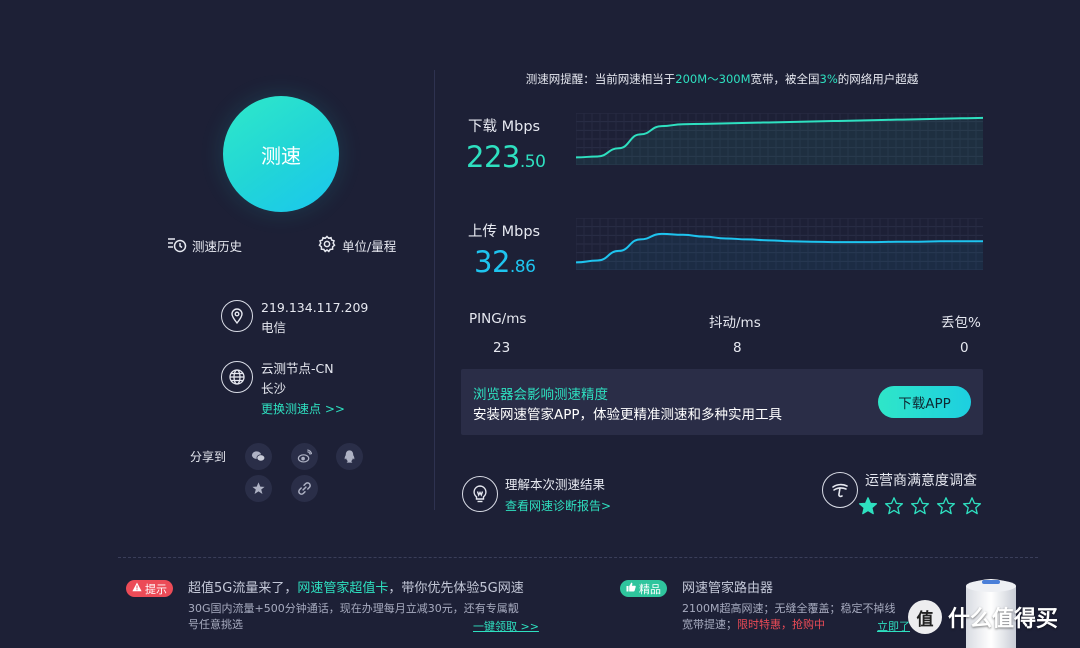 This screenshot has width=1080, height=648. Describe the element at coordinates (925, 617) in the screenshot. I see `watermark-logo: 值` at that location.